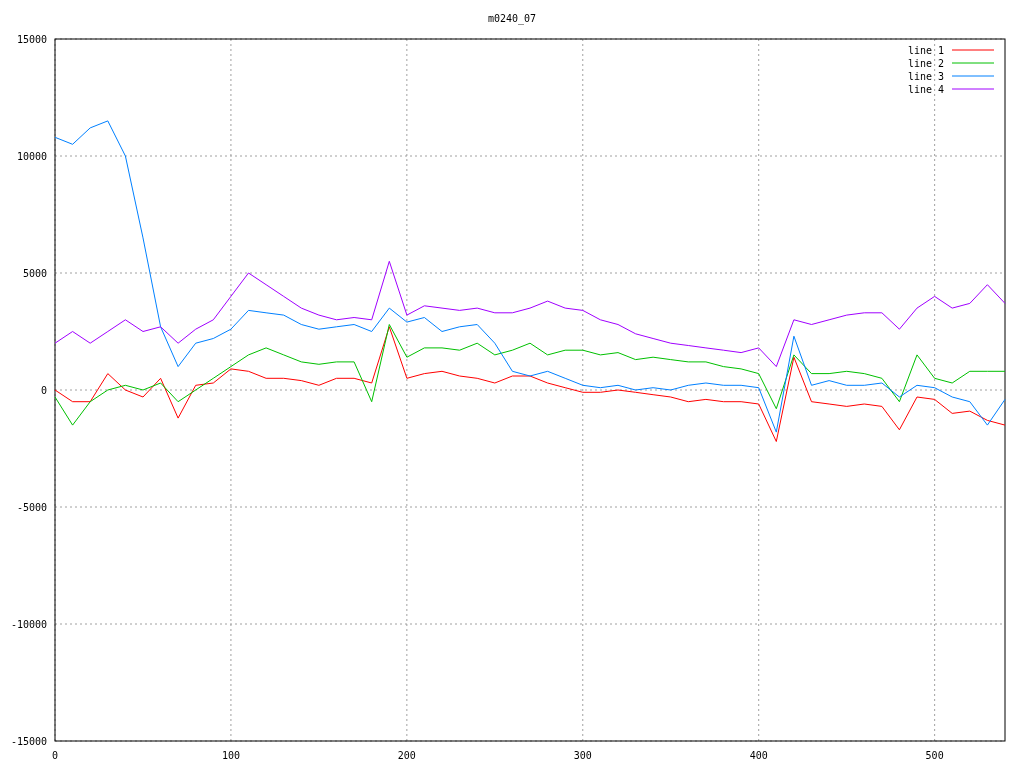 This screenshot has height=768, width=1024. I want to click on x-tick-label: 300, so click(582, 755).